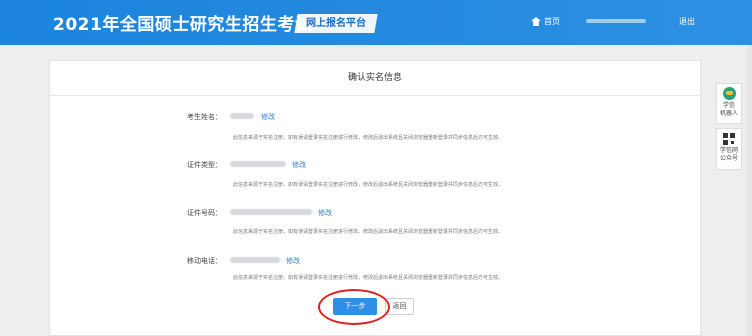 This screenshot has height=336, width=752. Describe the element at coordinates (616, 21) in the screenshot. I see `user-name-blurred` at that location.